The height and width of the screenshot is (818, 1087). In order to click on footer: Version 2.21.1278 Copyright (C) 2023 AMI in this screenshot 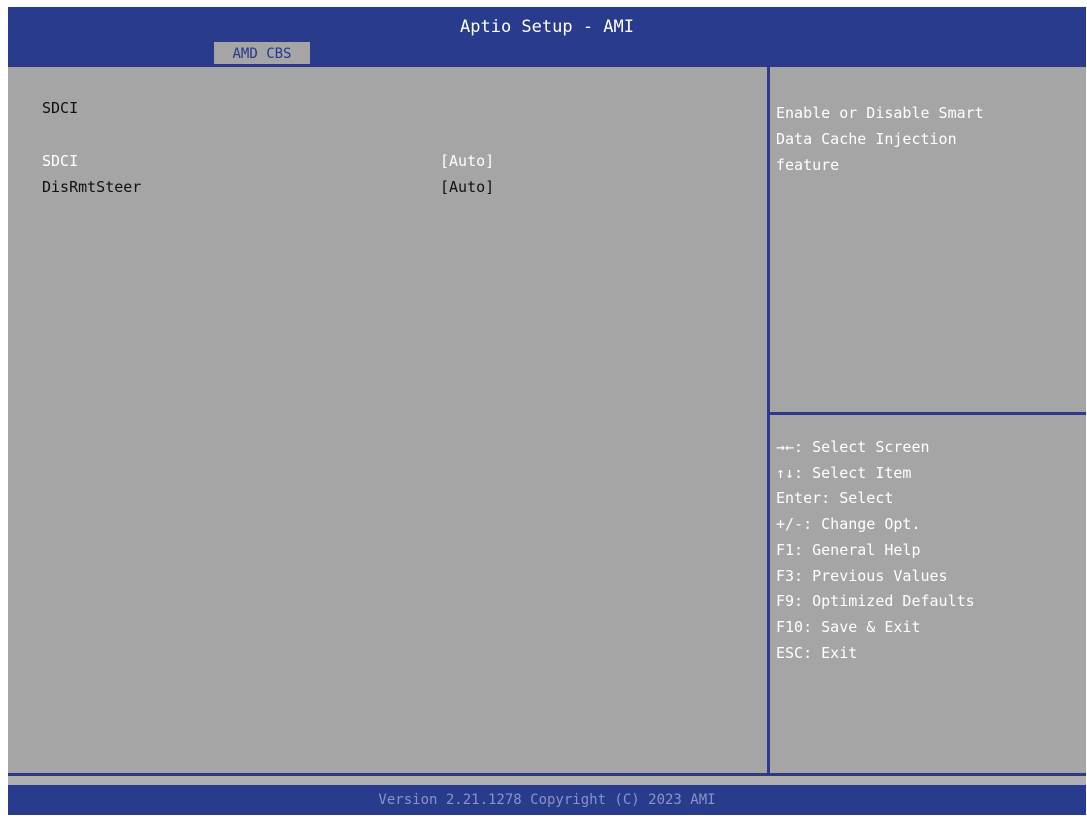, I will do `click(547, 795)`.